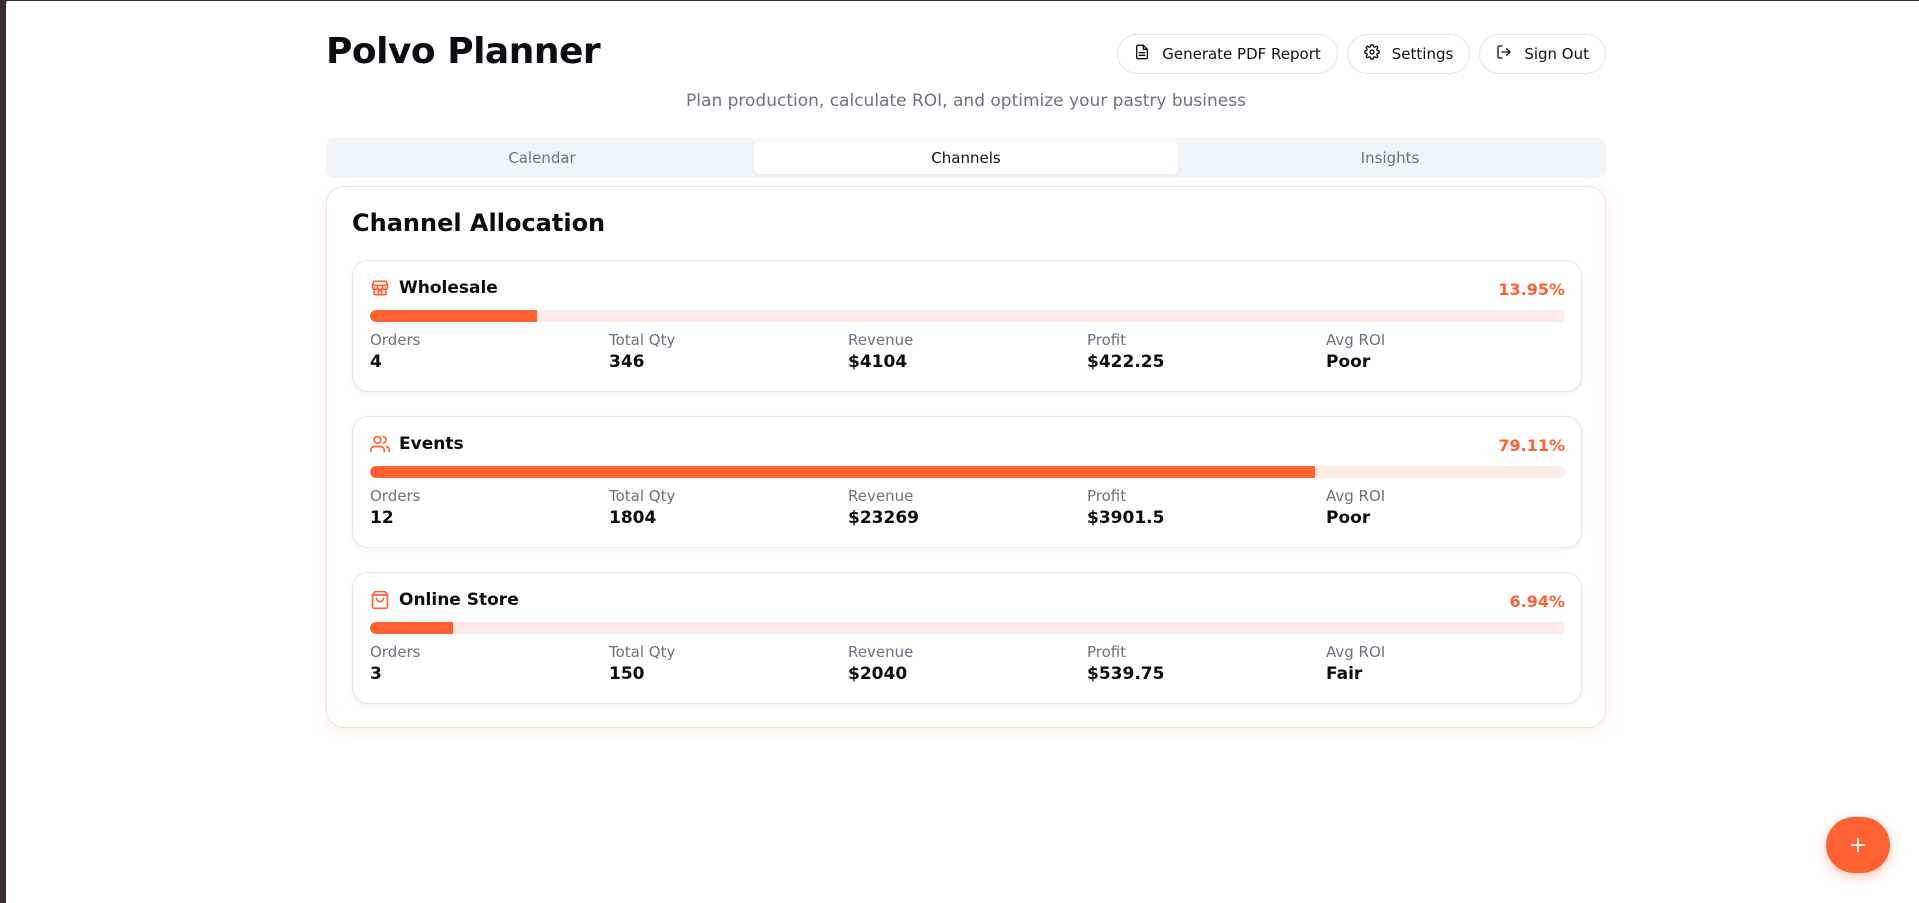  Describe the element at coordinates (1504, 54) in the screenshot. I see `log-out-icon` at that location.